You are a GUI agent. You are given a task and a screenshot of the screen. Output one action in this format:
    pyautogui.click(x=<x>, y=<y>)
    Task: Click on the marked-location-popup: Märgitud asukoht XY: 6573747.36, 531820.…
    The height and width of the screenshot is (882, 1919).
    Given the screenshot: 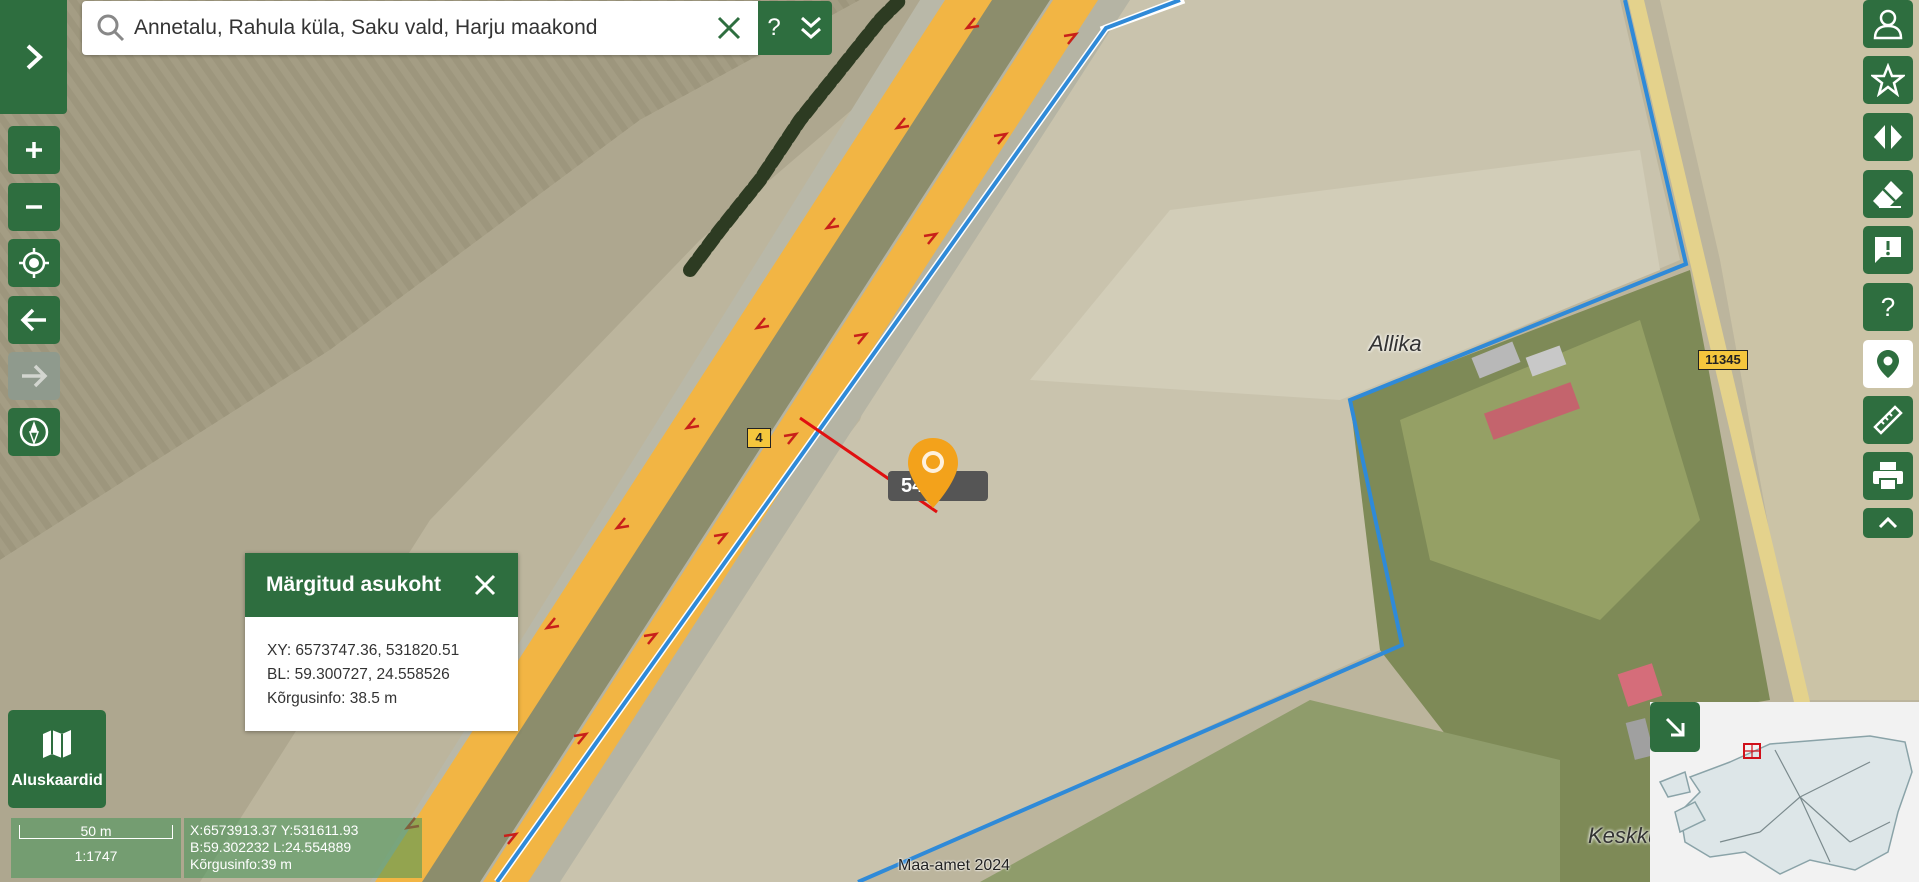 What is the action you would take?
    pyautogui.click(x=381, y=642)
    